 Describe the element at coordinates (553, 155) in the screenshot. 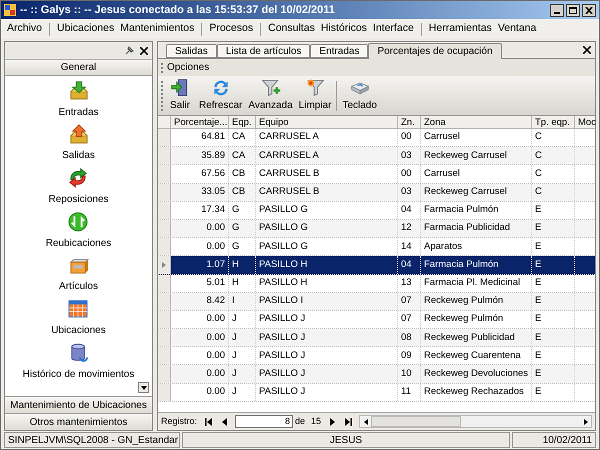

I see `table-cell: C` at that location.